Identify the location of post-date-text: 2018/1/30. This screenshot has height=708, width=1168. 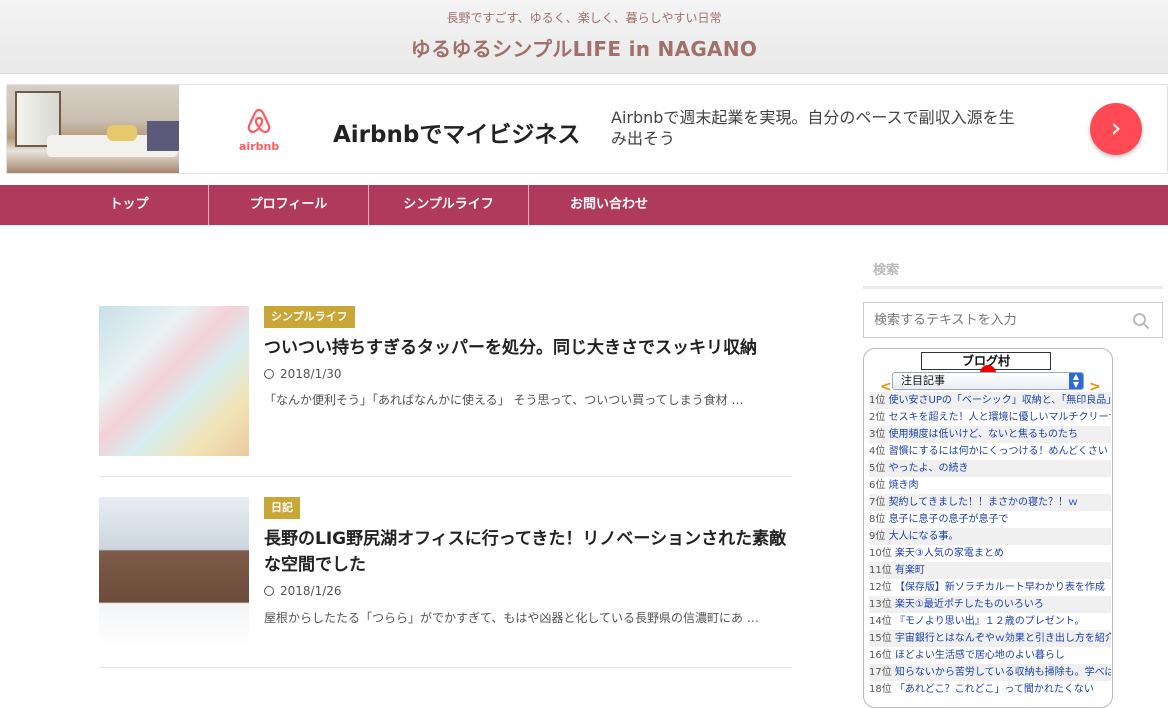
(311, 374).